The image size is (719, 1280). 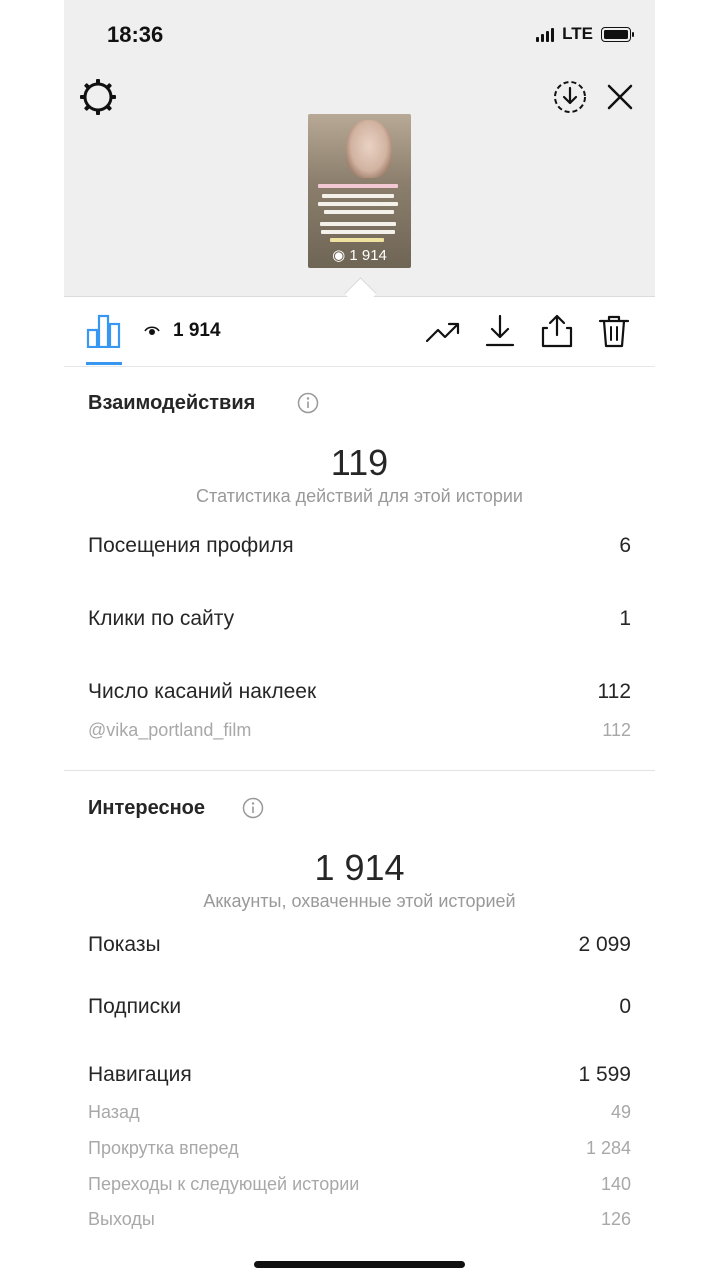 What do you see at coordinates (614, 331) in the screenshot?
I see `trash-icon` at bounding box center [614, 331].